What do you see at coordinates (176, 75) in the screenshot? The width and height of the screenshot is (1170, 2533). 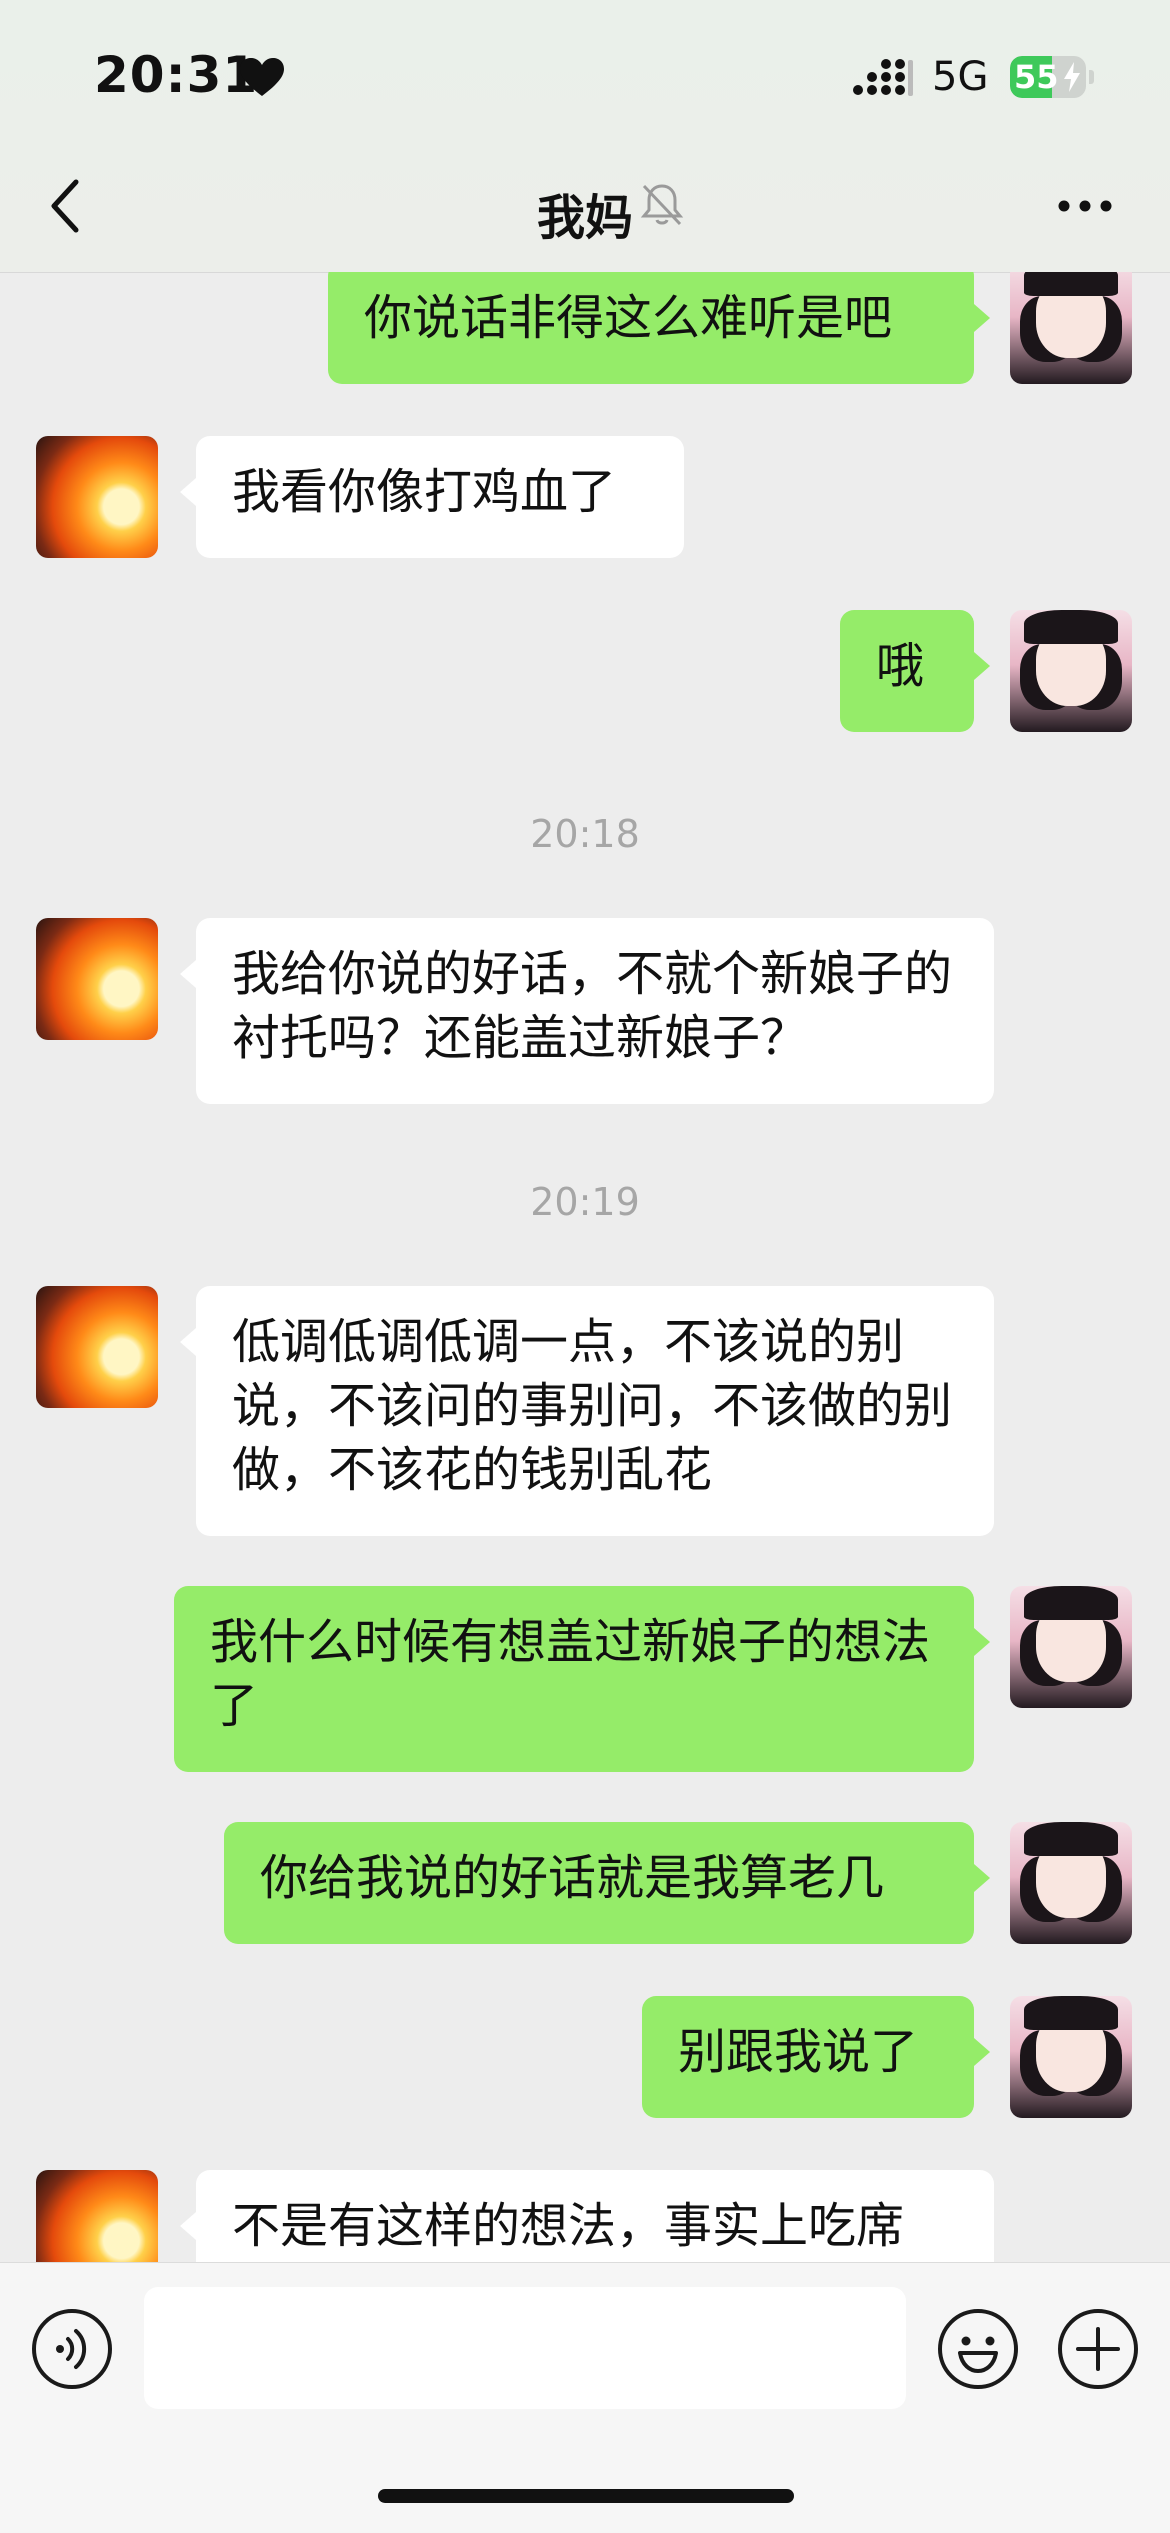 I see `status-time: 20:31` at bounding box center [176, 75].